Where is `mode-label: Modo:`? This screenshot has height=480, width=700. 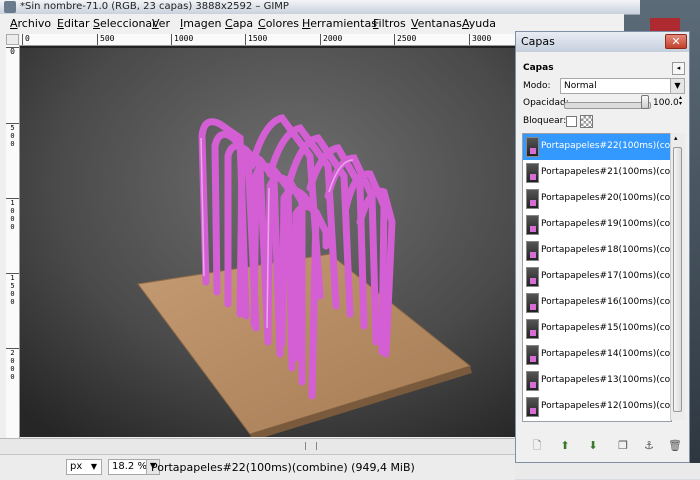 mode-label: Modo: is located at coordinates (537, 86).